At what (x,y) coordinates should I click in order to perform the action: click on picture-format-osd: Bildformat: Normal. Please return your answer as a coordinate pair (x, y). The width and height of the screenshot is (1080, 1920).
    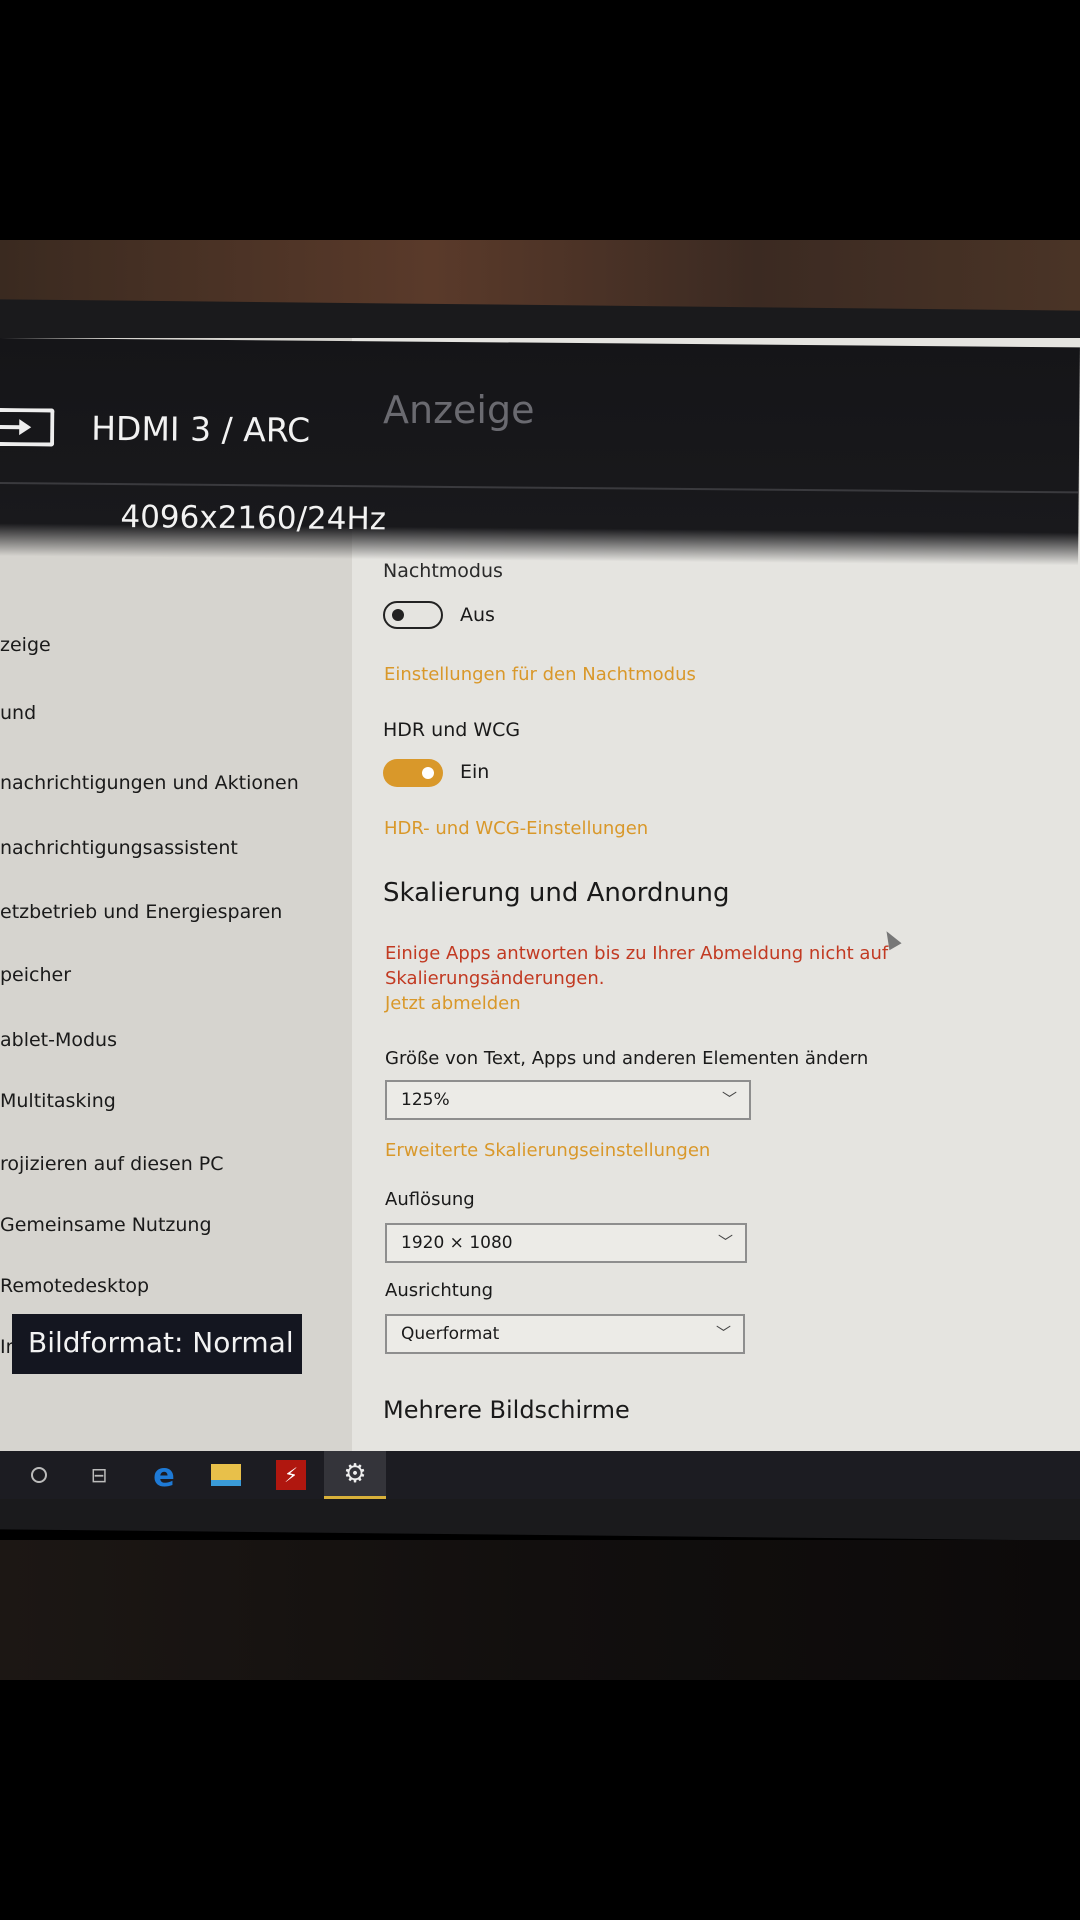
    Looking at the image, I should click on (157, 1344).